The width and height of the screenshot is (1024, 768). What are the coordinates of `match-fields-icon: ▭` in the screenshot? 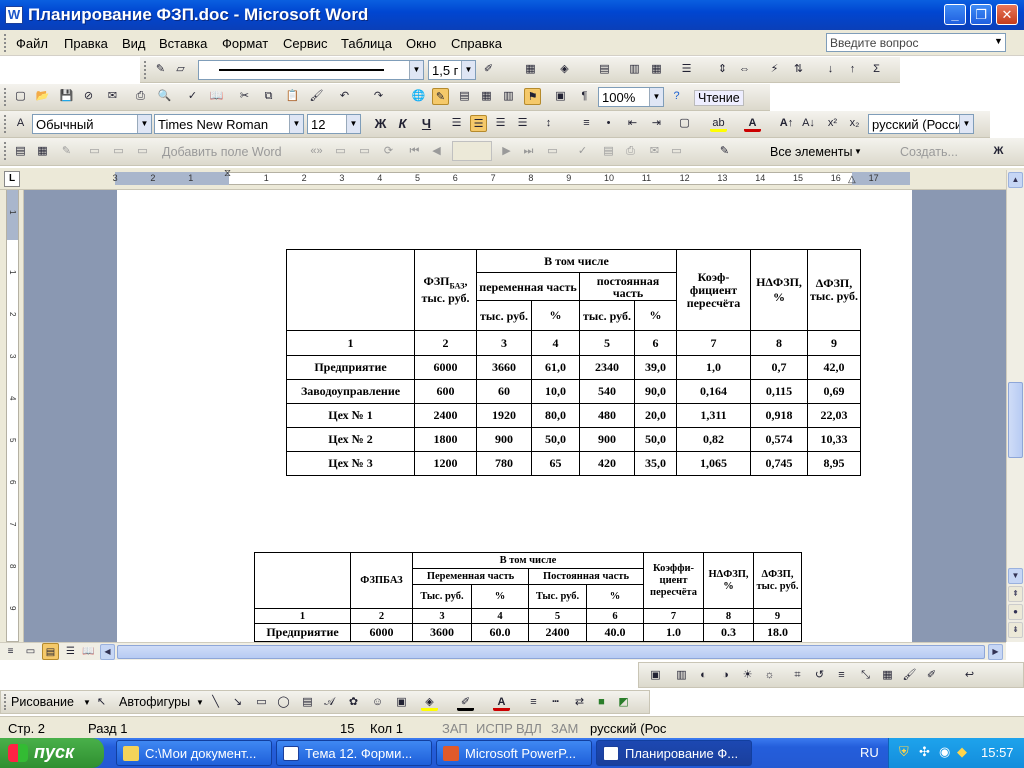 It's located at (364, 151).